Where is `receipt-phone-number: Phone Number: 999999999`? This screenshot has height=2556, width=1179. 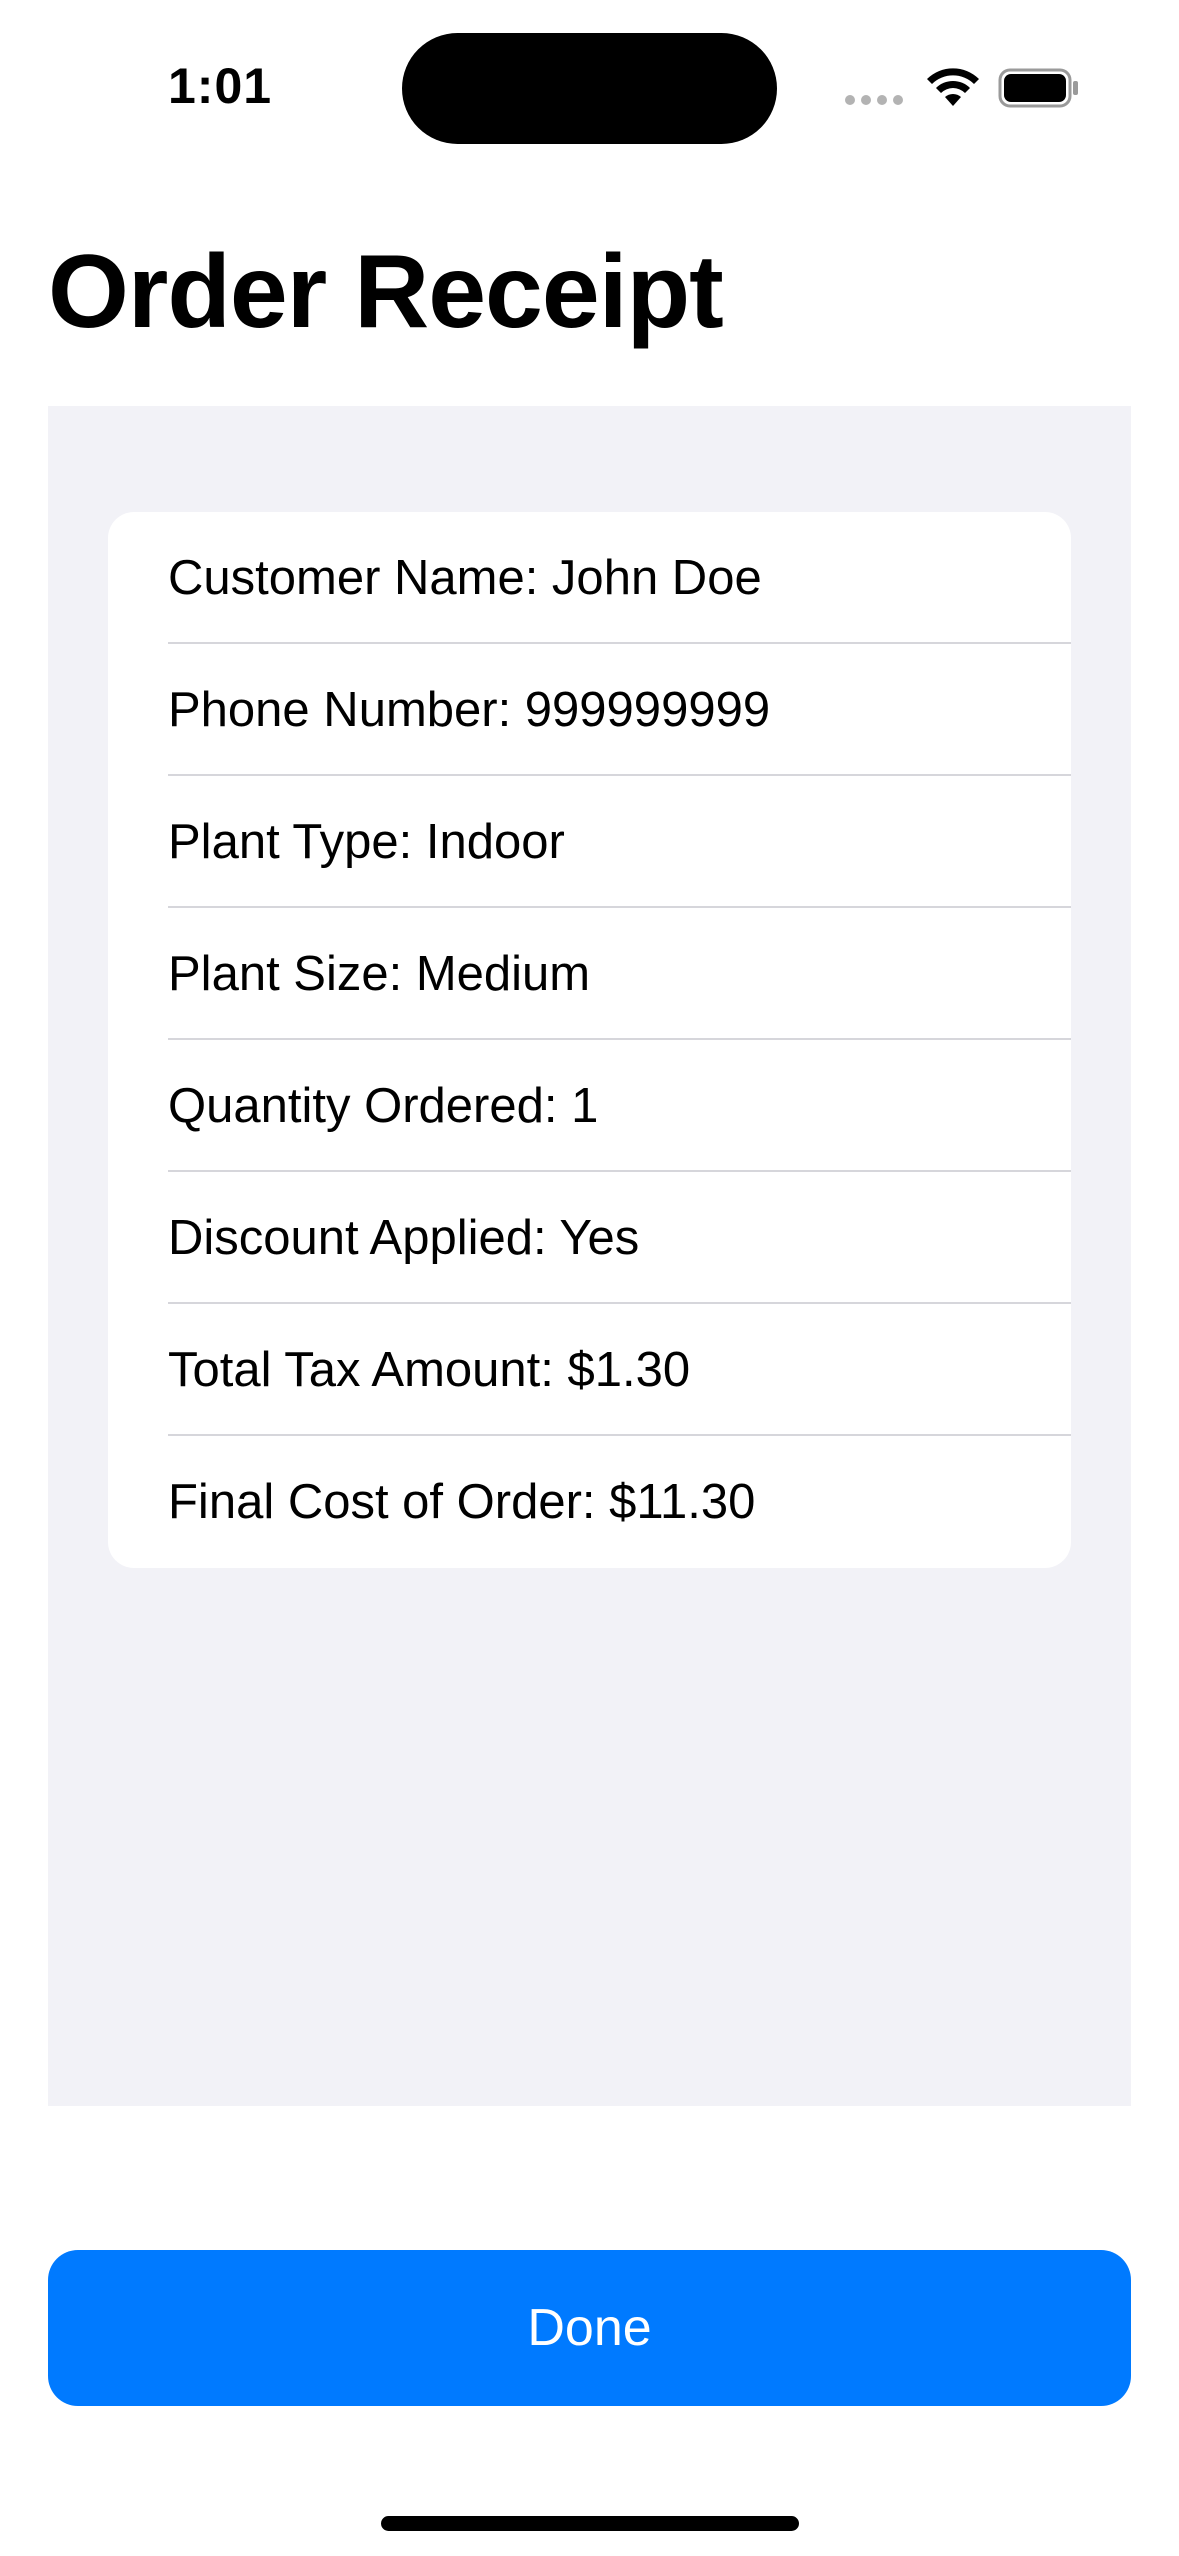
receipt-phone-number: Phone Number: 999999999 is located at coordinates (469, 710).